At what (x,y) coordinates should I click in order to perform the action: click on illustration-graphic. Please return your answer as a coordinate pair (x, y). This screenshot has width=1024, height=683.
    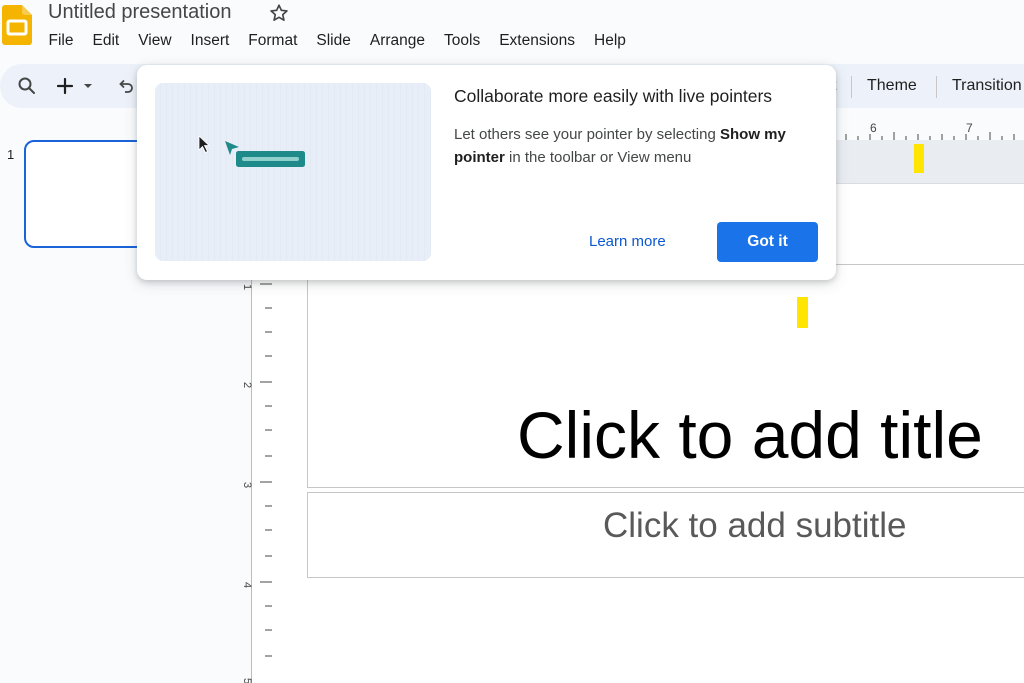
    Looking at the image, I should click on (293, 172).